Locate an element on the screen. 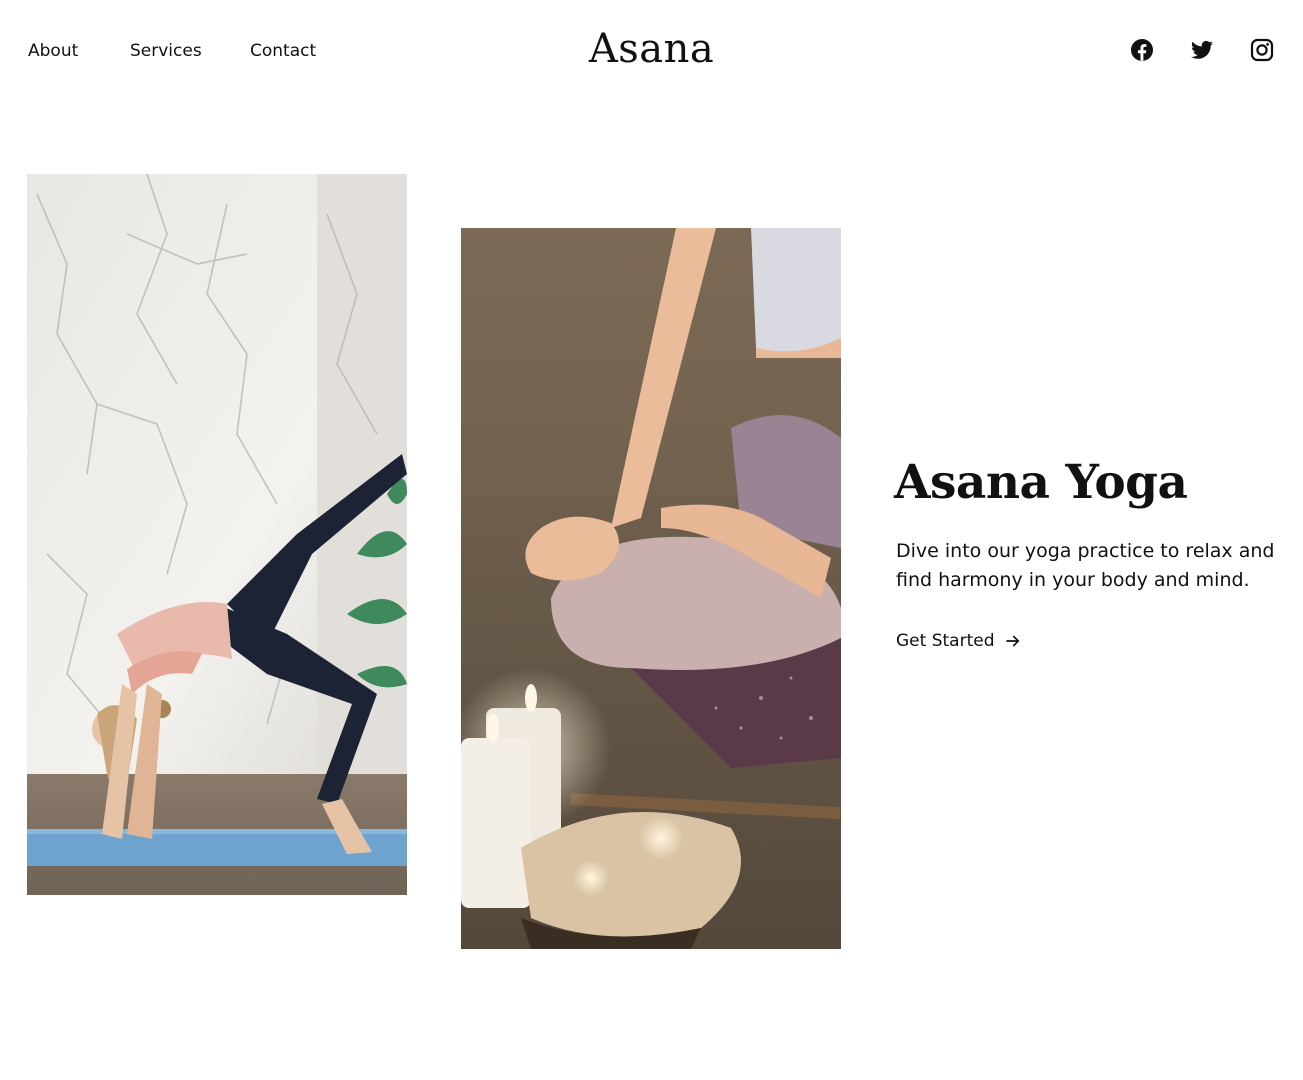 The height and width of the screenshot is (1080, 1303). get-started-button: Get Started is located at coordinates (959, 641).